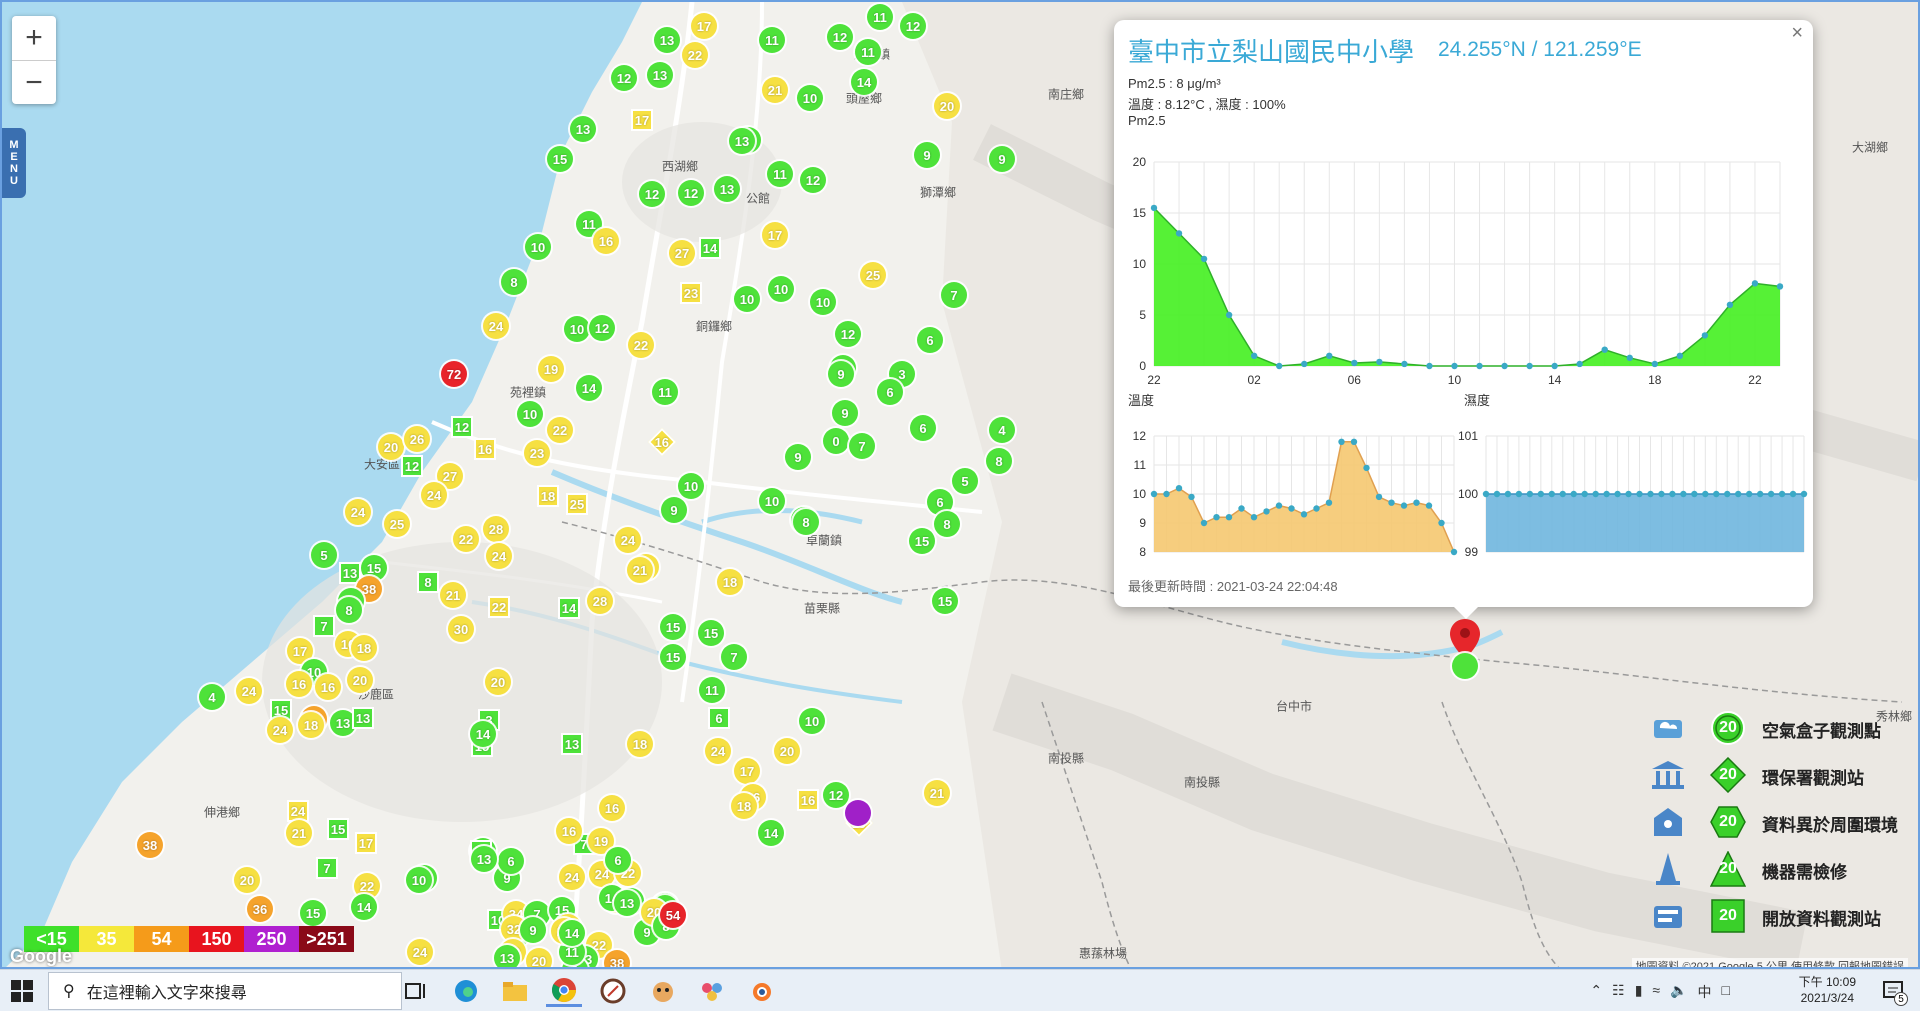 This screenshot has height=1011, width=1920. Describe the element at coordinates (225, 991) in the screenshot. I see `taskbar-search-box: ⚲ 在這裡輸入文字來搜尋` at that location.